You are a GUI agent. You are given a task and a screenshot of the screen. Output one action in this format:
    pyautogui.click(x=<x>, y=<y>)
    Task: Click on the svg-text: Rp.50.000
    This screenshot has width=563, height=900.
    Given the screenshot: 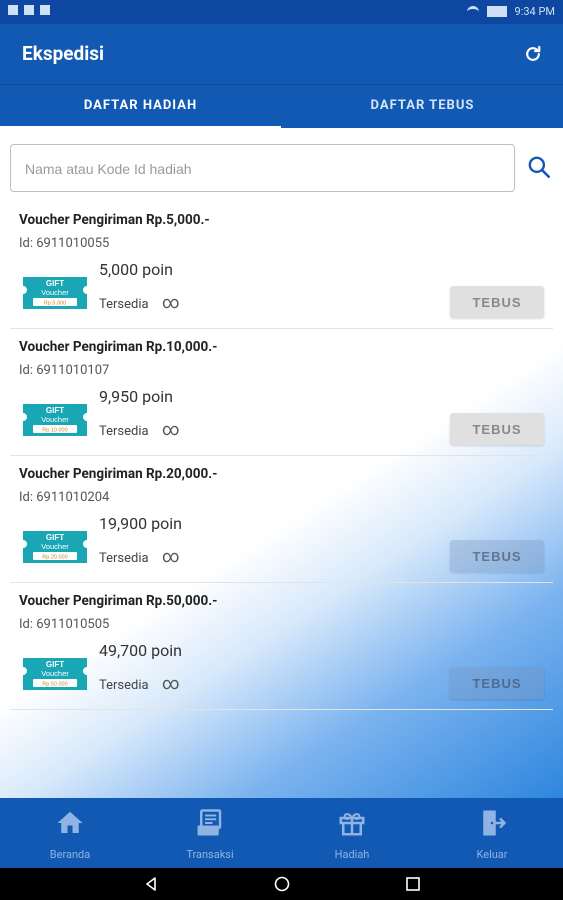 What is the action you would take?
    pyautogui.click(x=54, y=685)
    